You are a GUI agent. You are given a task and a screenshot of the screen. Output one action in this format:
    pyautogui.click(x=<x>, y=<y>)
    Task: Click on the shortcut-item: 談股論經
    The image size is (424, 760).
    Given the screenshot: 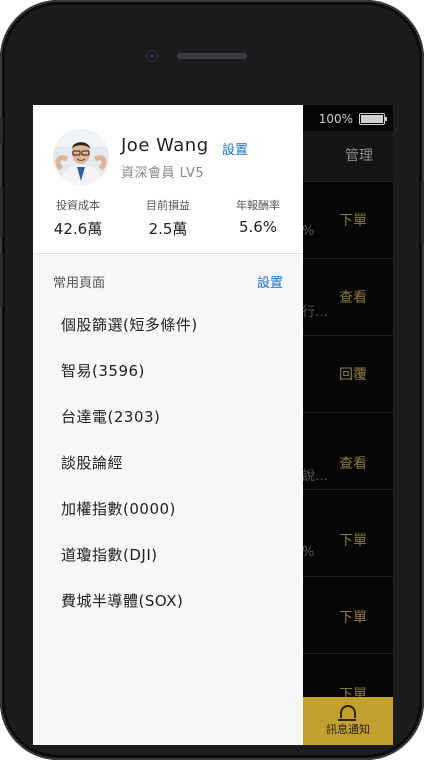 What is the action you would take?
    pyautogui.click(x=168, y=462)
    